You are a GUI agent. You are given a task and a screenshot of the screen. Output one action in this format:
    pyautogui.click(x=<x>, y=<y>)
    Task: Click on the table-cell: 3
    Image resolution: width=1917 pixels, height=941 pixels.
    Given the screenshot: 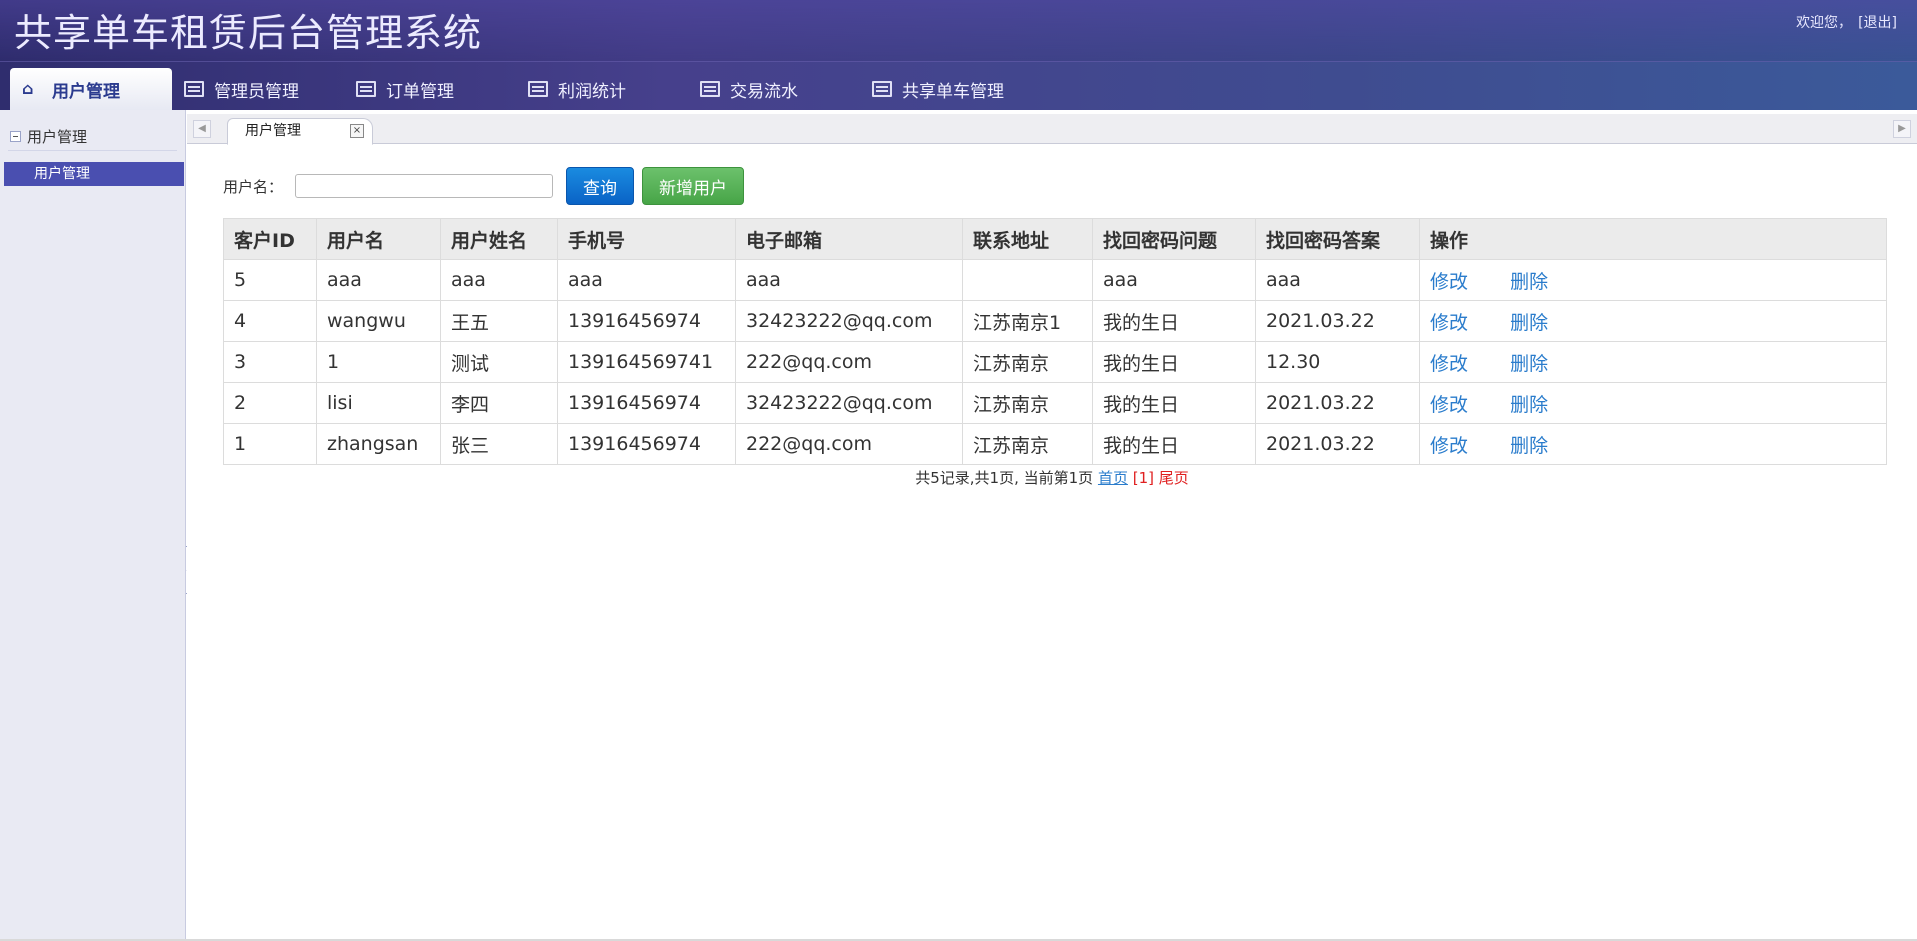 What is the action you would take?
    pyautogui.click(x=270, y=362)
    